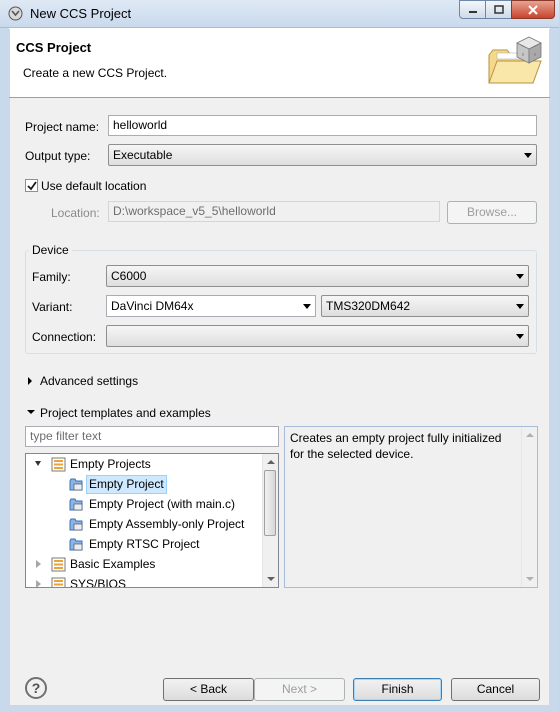 This screenshot has height=712, width=559. What do you see at coordinates (368, 306) in the screenshot?
I see `variant-value: TMS320DM642` at bounding box center [368, 306].